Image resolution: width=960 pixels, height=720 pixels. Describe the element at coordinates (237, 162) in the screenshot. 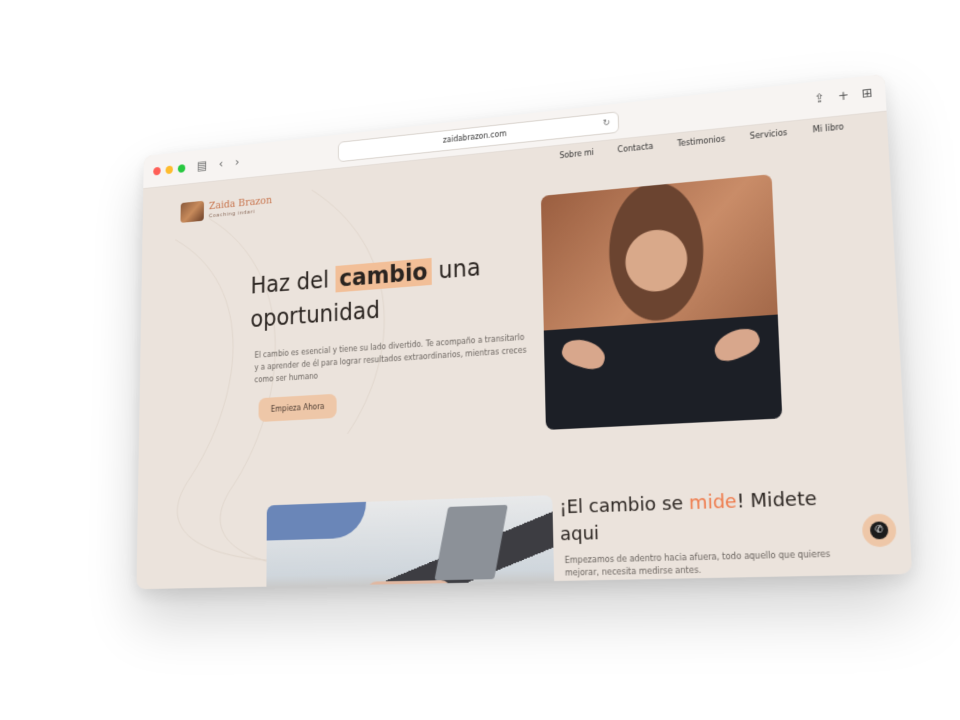

I see `forward-icon: ›` at that location.